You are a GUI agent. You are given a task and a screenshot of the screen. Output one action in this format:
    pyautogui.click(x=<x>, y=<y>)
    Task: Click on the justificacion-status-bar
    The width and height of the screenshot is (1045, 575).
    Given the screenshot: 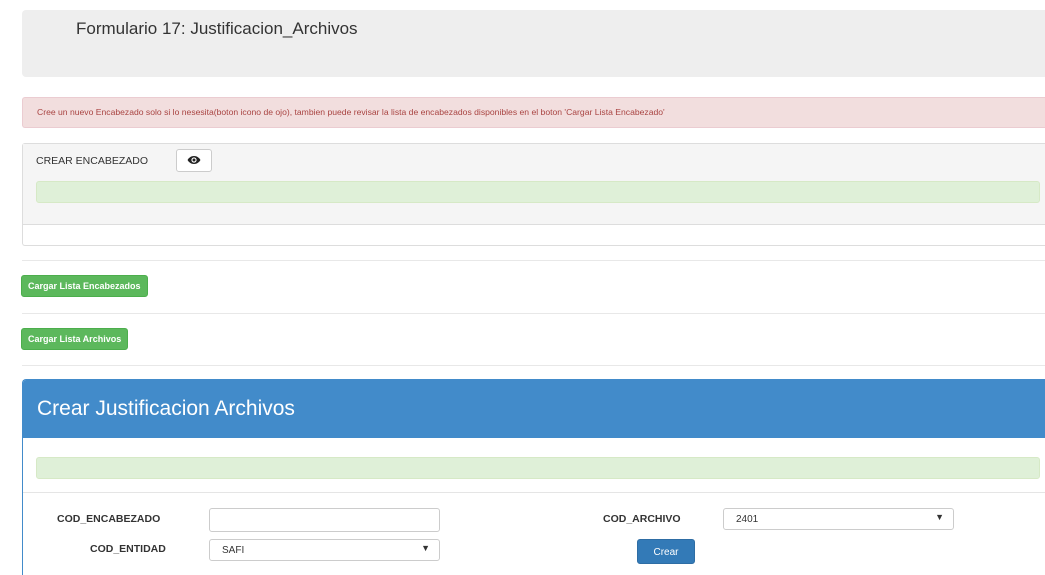 What is the action you would take?
    pyautogui.click(x=538, y=468)
    